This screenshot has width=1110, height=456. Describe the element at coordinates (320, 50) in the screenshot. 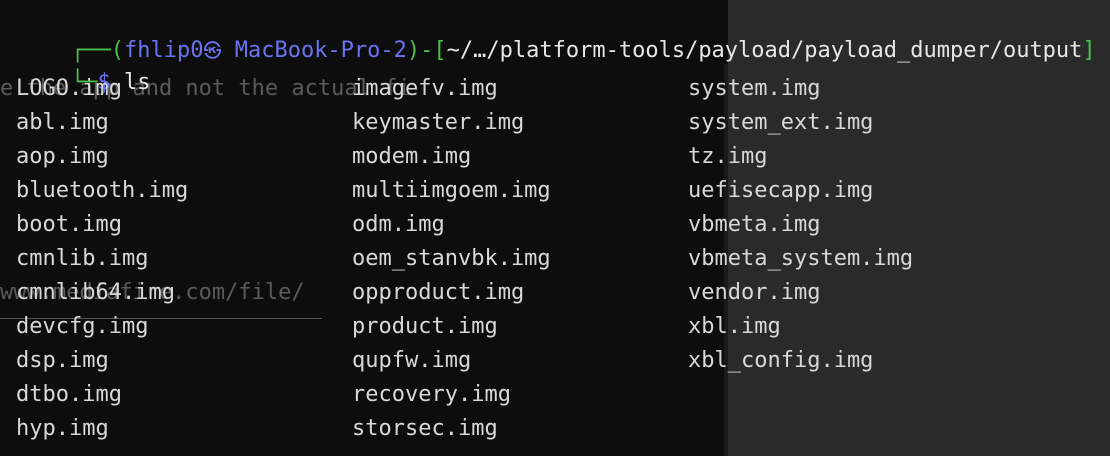

I see `prompt-host: MacBook-Pro-2` at that location.